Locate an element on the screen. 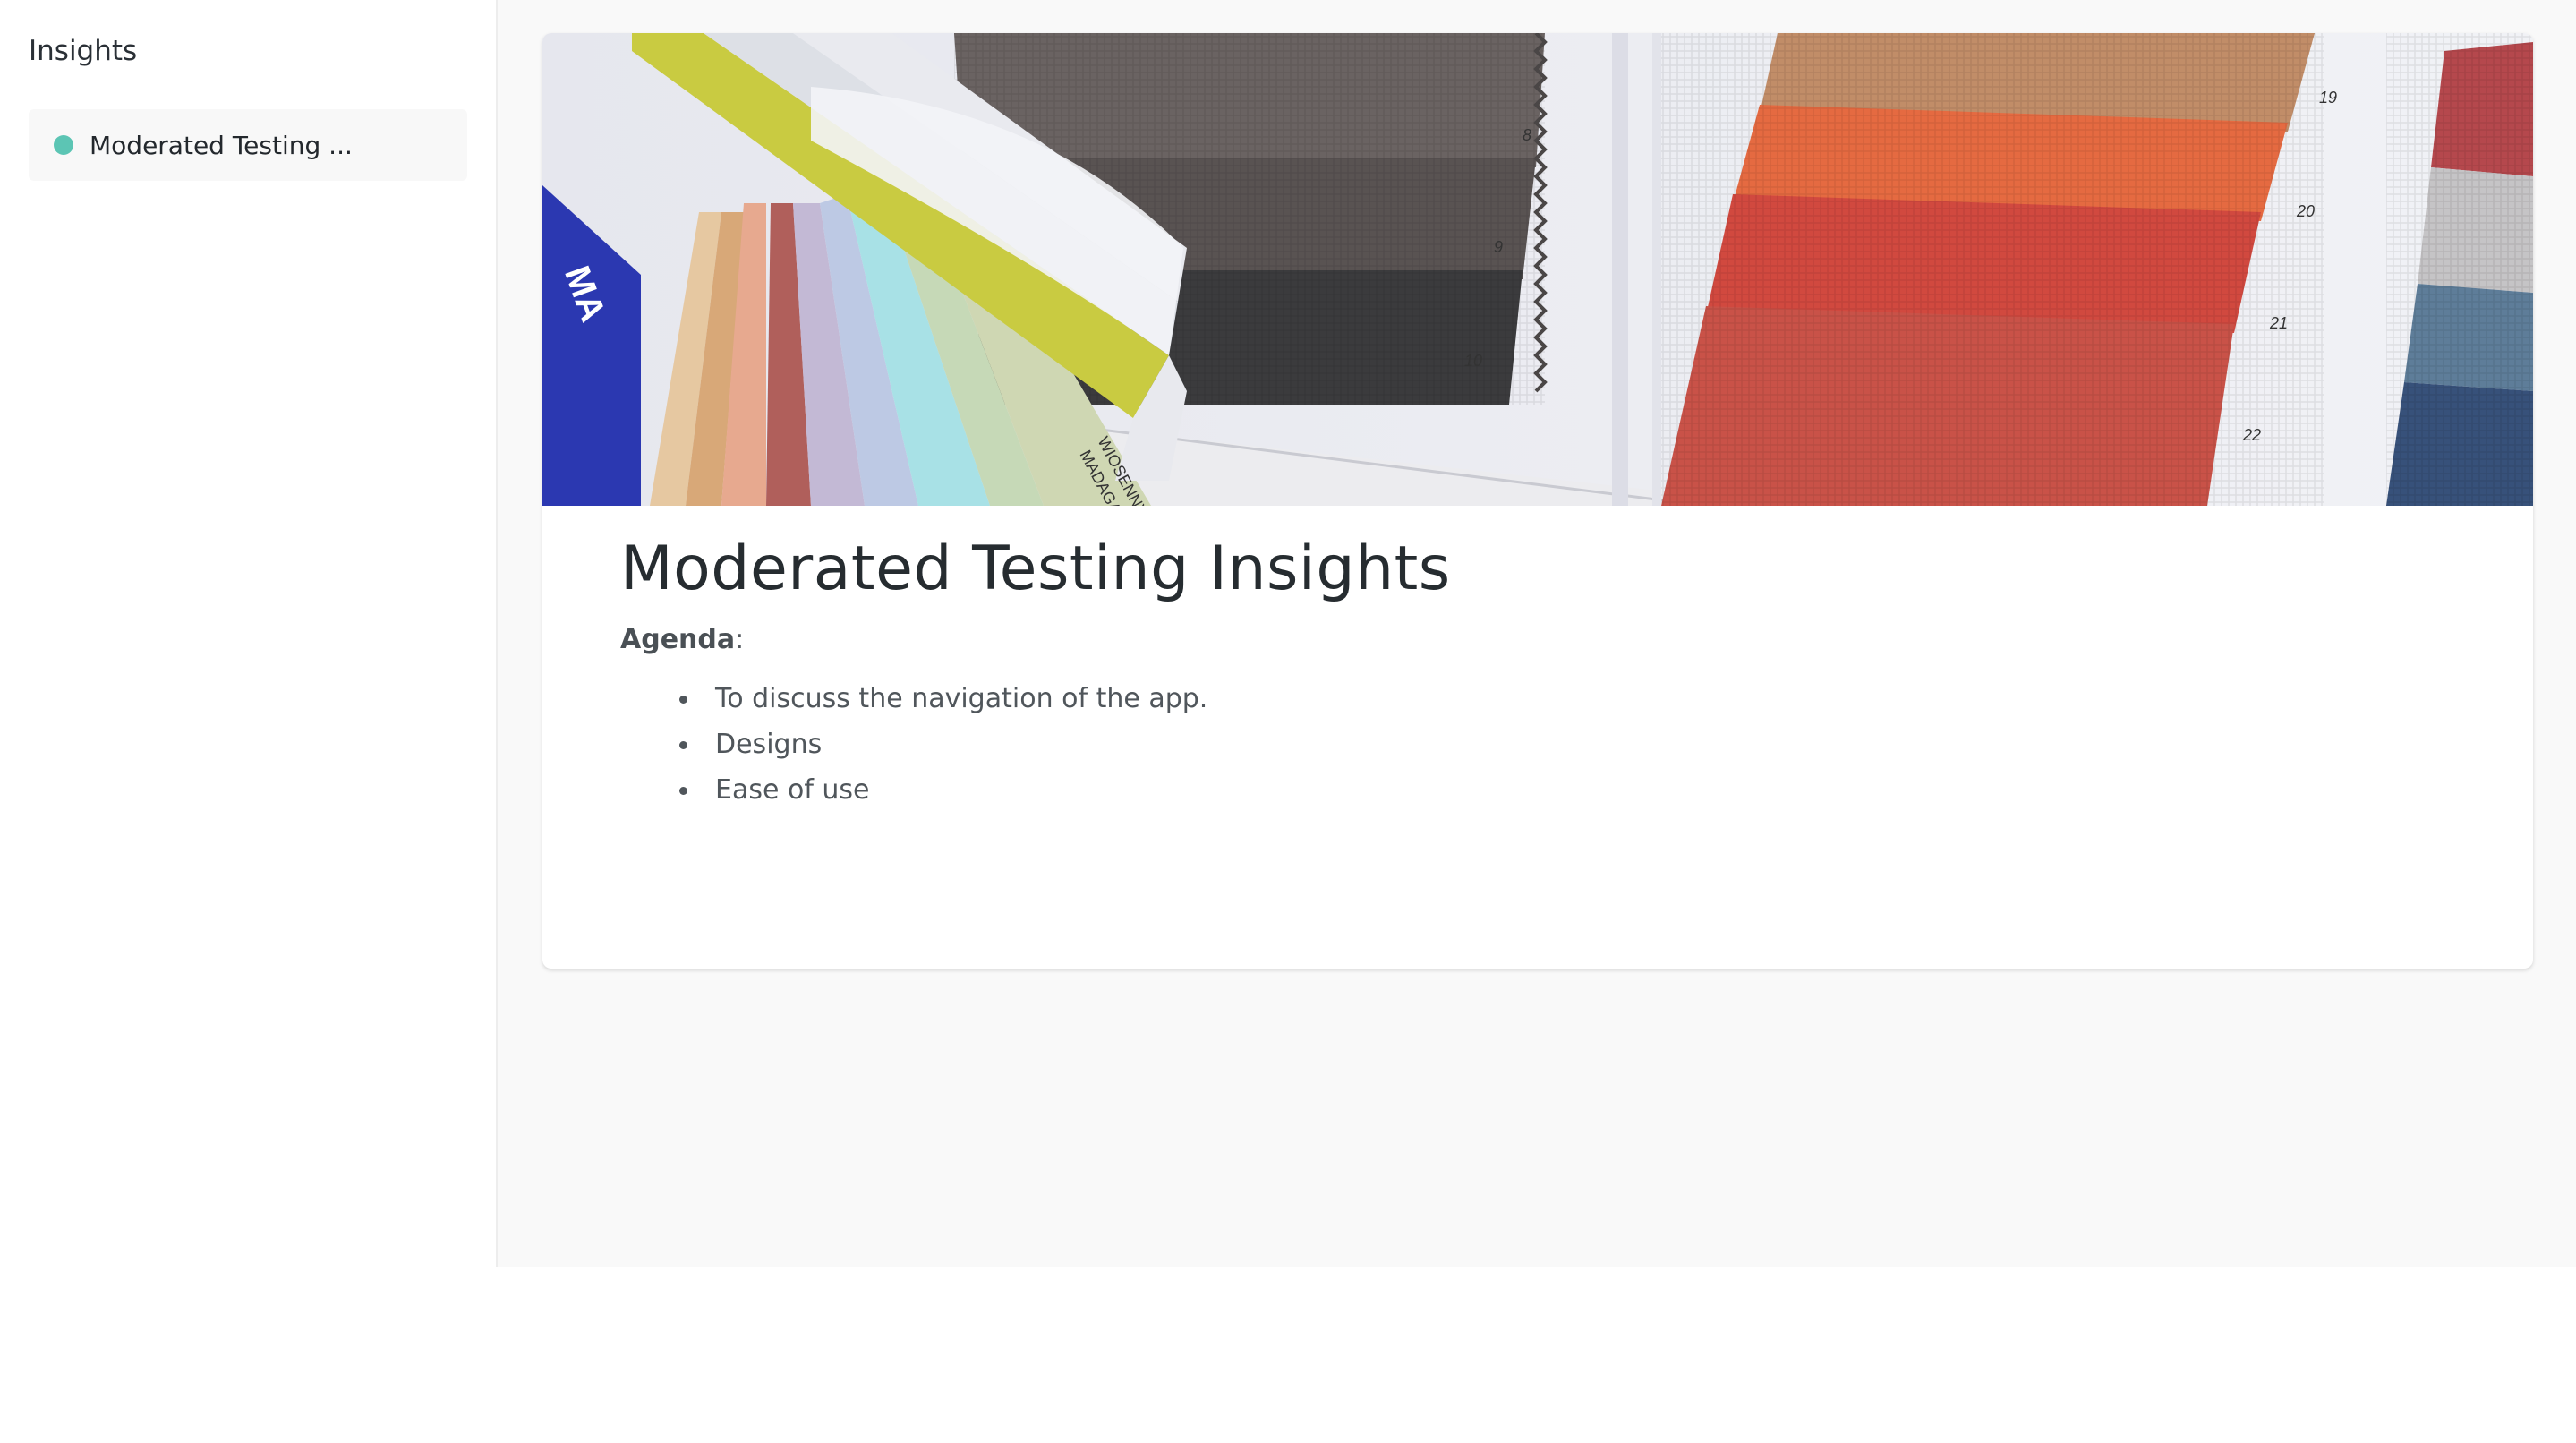  agenda-line: Agenda: is located at coordinates (1537, 640).